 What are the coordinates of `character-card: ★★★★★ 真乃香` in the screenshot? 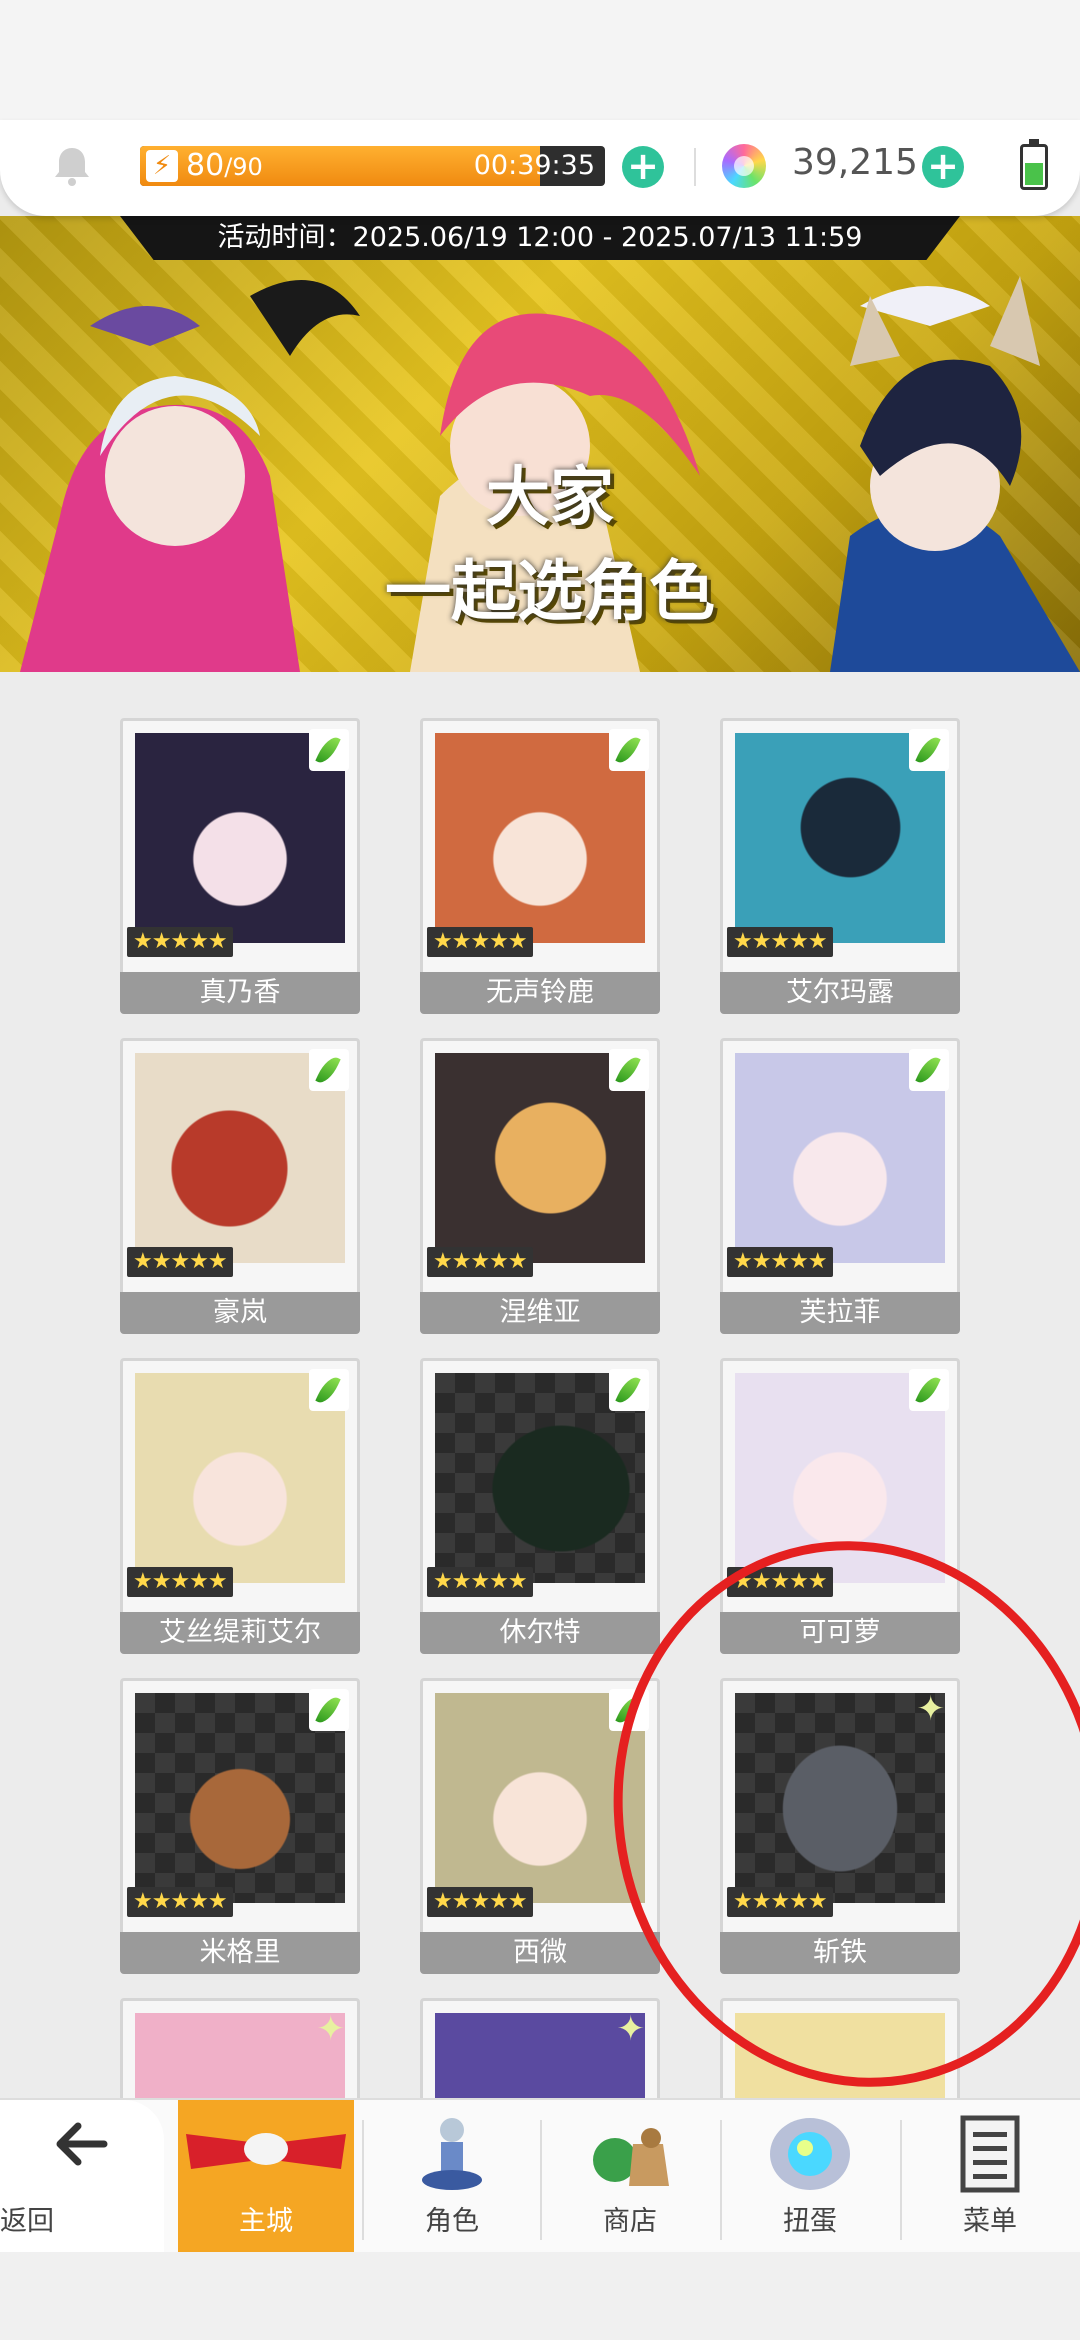 It's located at (240, 868).